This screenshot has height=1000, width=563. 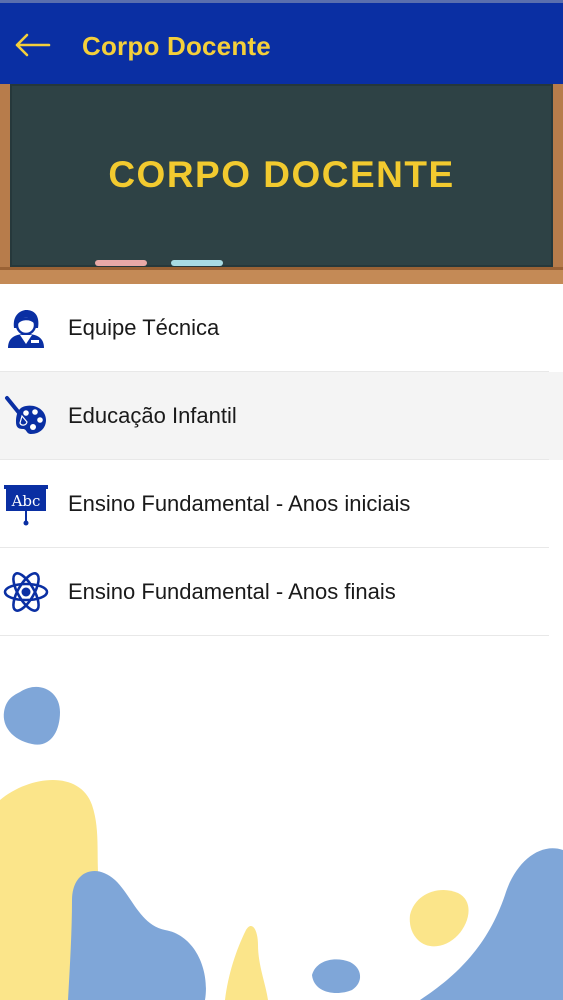 I want to click on chalk-blue, so click(x=197, y=263).